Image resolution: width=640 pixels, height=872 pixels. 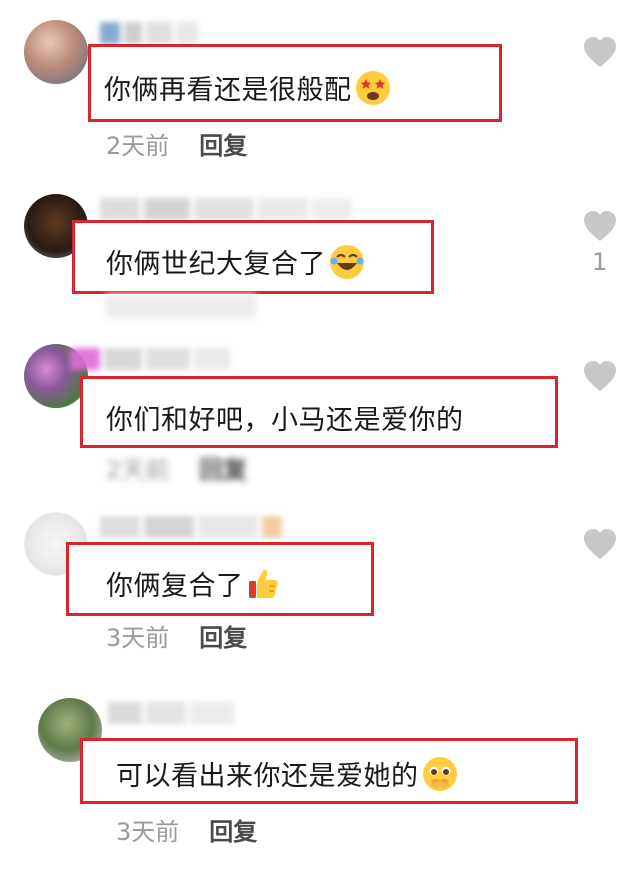 What do you see at coordinates (181, 306) in the screenshot?
I see `comment-meta-blurred` at bounding box center [181, 306].